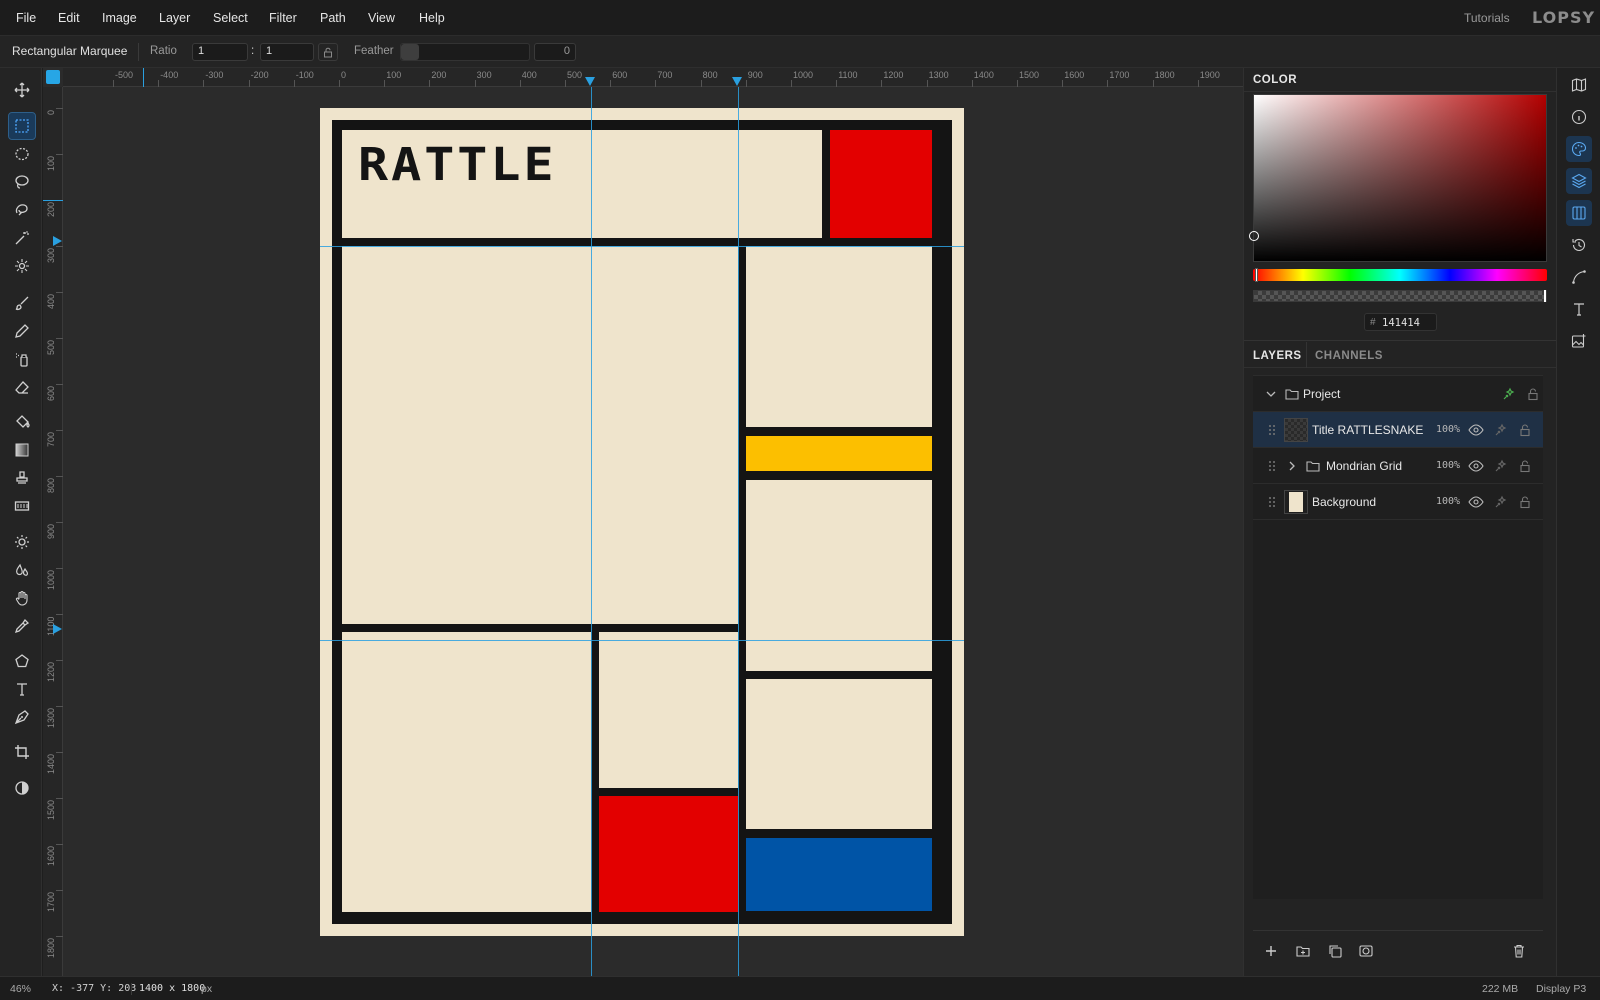 The image size is (1600, 1000). I want to click on tab-layers: LAYERS, so click(1277, 356).